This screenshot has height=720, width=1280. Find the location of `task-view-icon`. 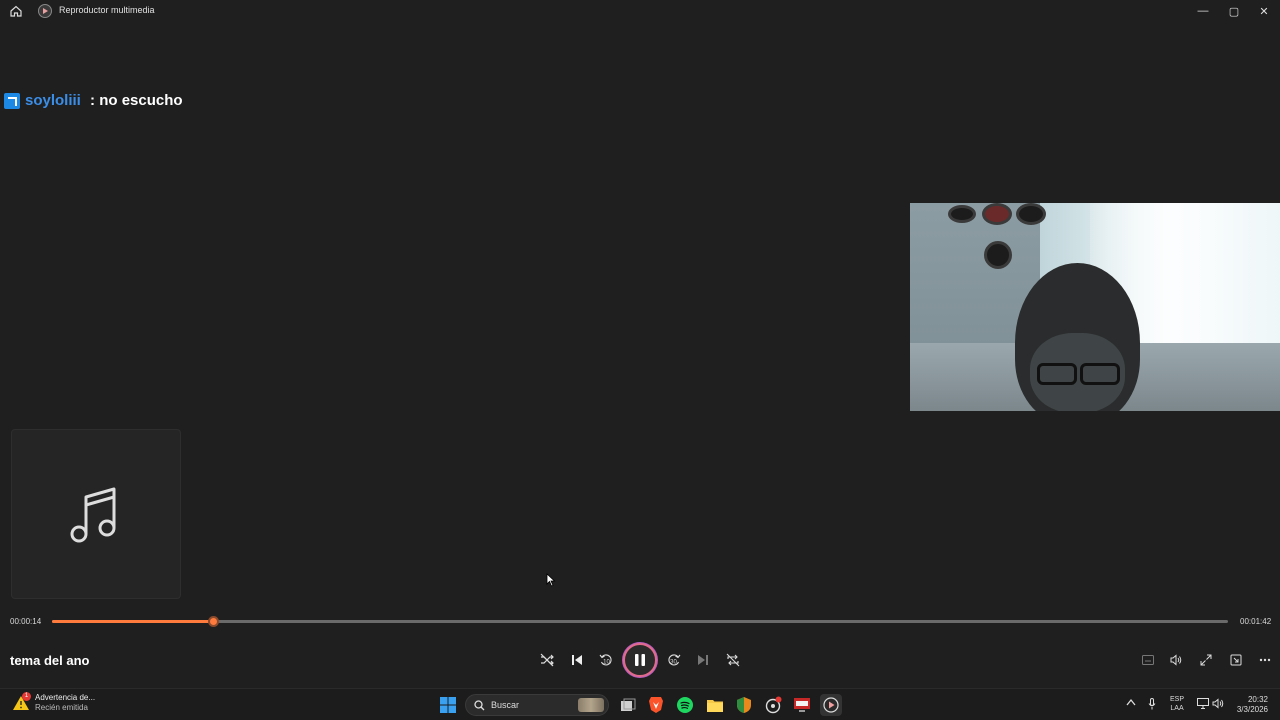

task-view-icon is located at coordinates (628, 704).